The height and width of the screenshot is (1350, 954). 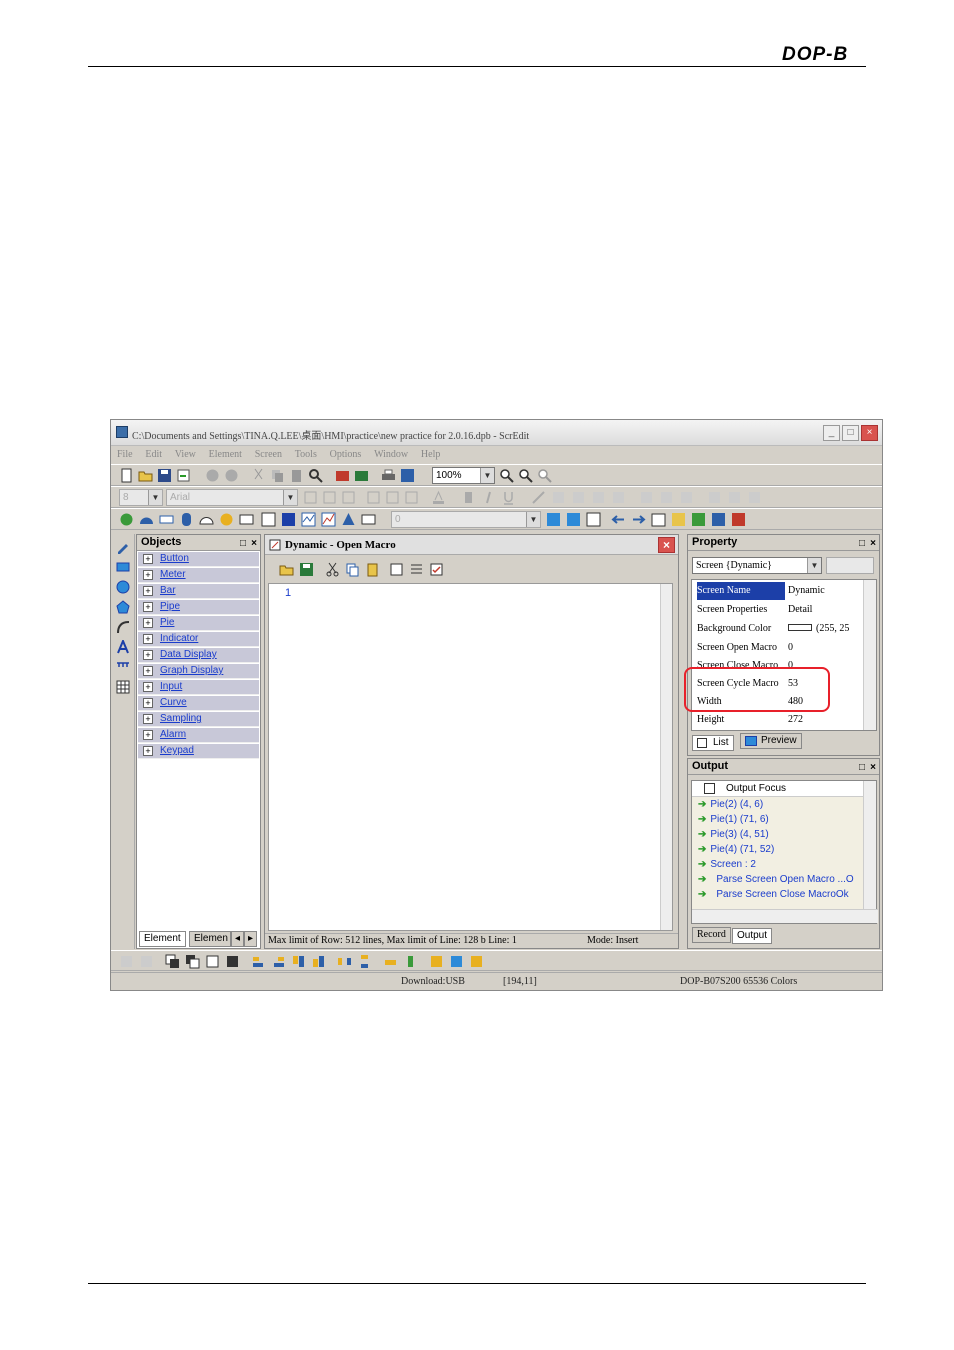 I want to click on table-icon, so click(x=123, y=687).